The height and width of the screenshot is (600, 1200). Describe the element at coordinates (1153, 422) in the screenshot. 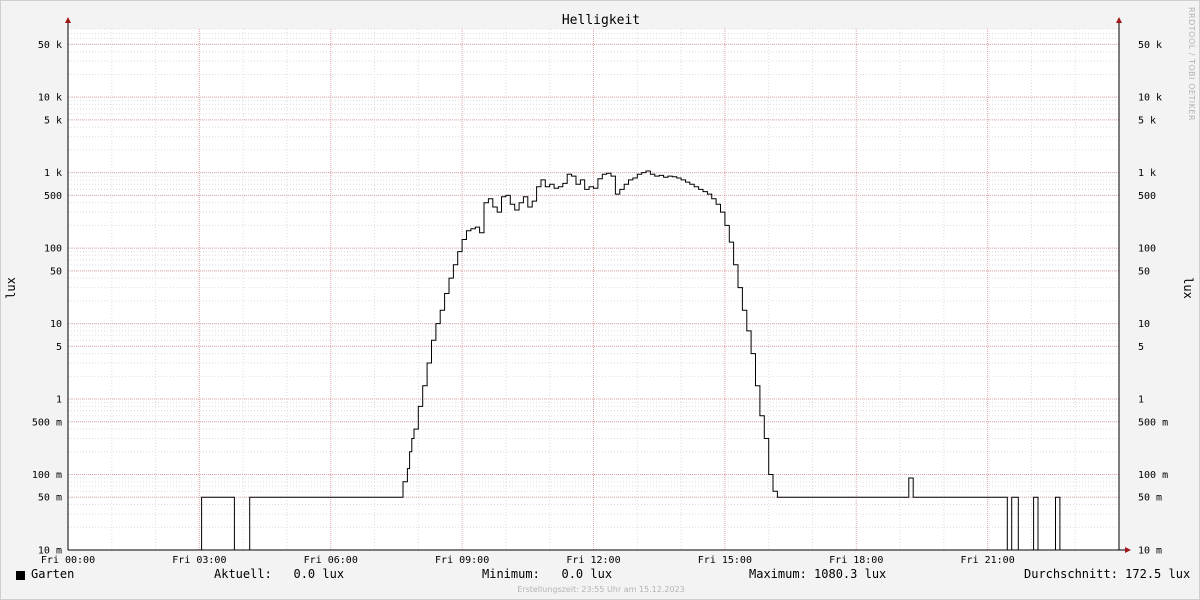

I see `y-tick-label-right: 500 m` at that location.